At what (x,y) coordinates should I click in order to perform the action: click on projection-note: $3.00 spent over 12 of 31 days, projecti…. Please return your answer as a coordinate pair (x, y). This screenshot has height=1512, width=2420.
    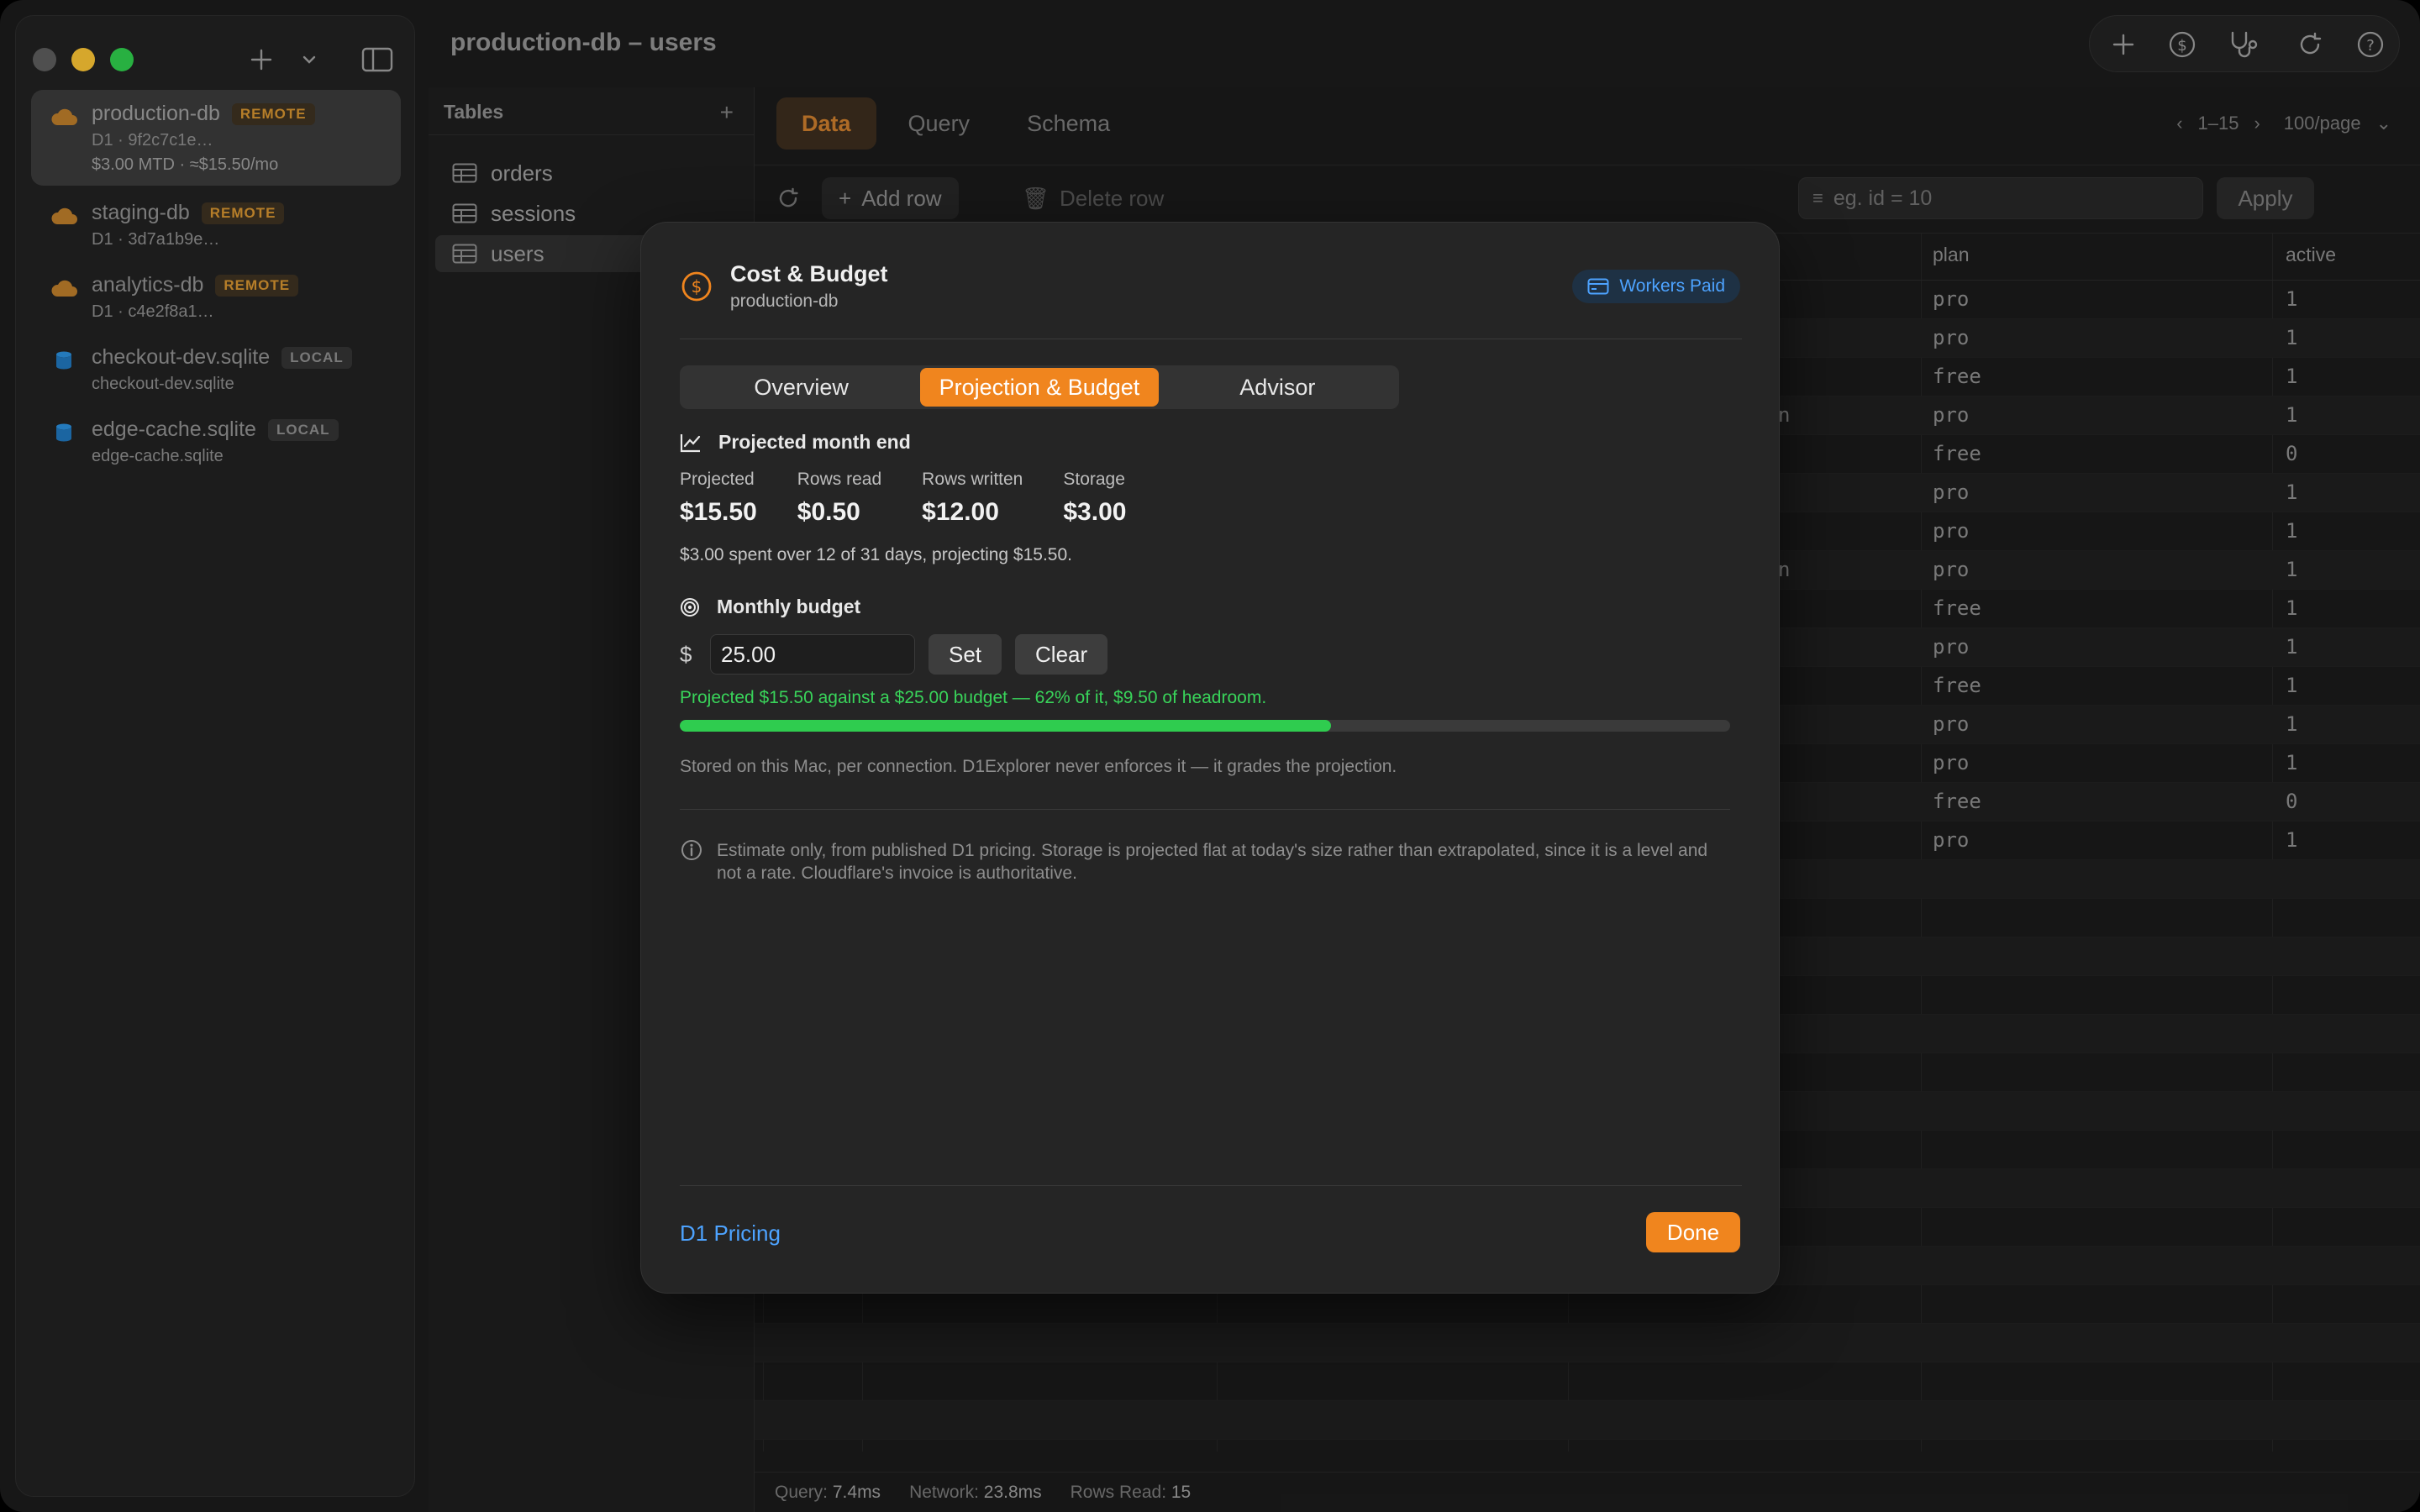
    Looking at the image, I should click on (876, 554).